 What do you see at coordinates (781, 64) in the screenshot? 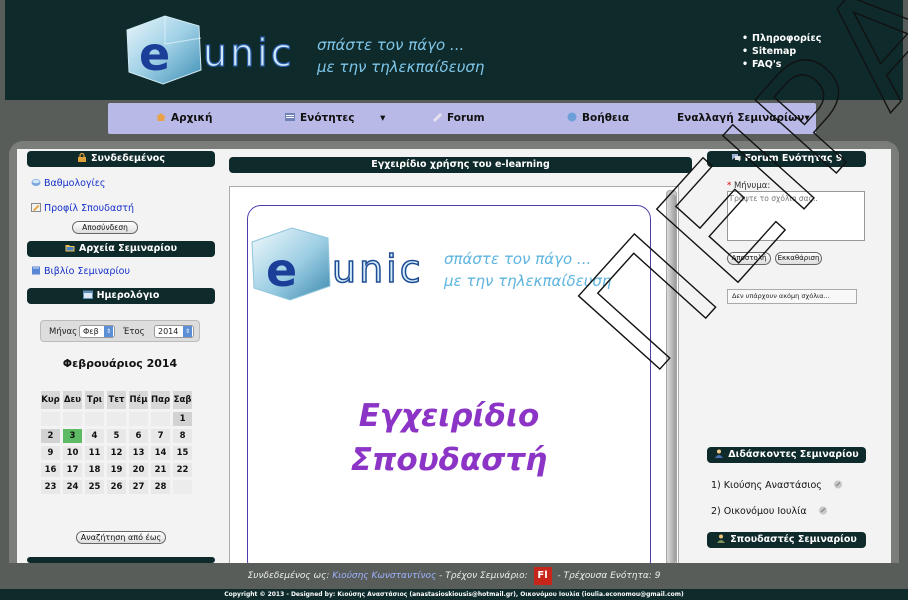
I see `top-link-faq: • FAQ's` at bounding box center [781, 64].